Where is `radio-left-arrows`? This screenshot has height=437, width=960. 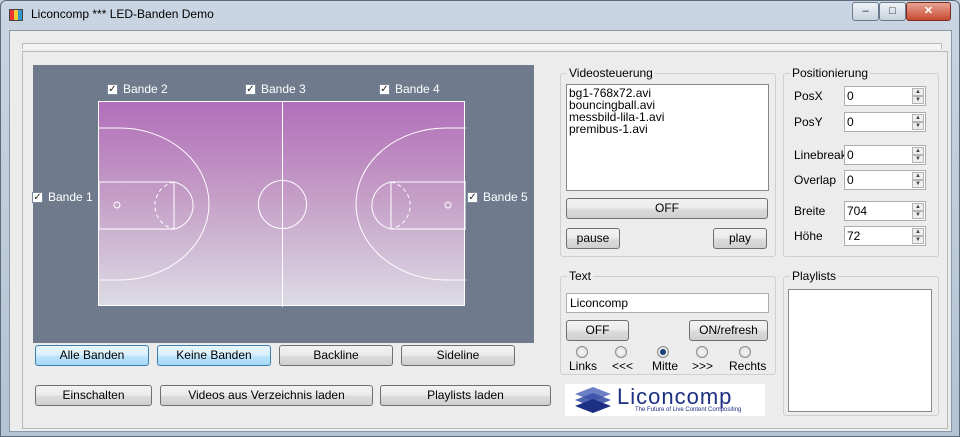 radio-left-arrows is located at coordinates (621, 352).